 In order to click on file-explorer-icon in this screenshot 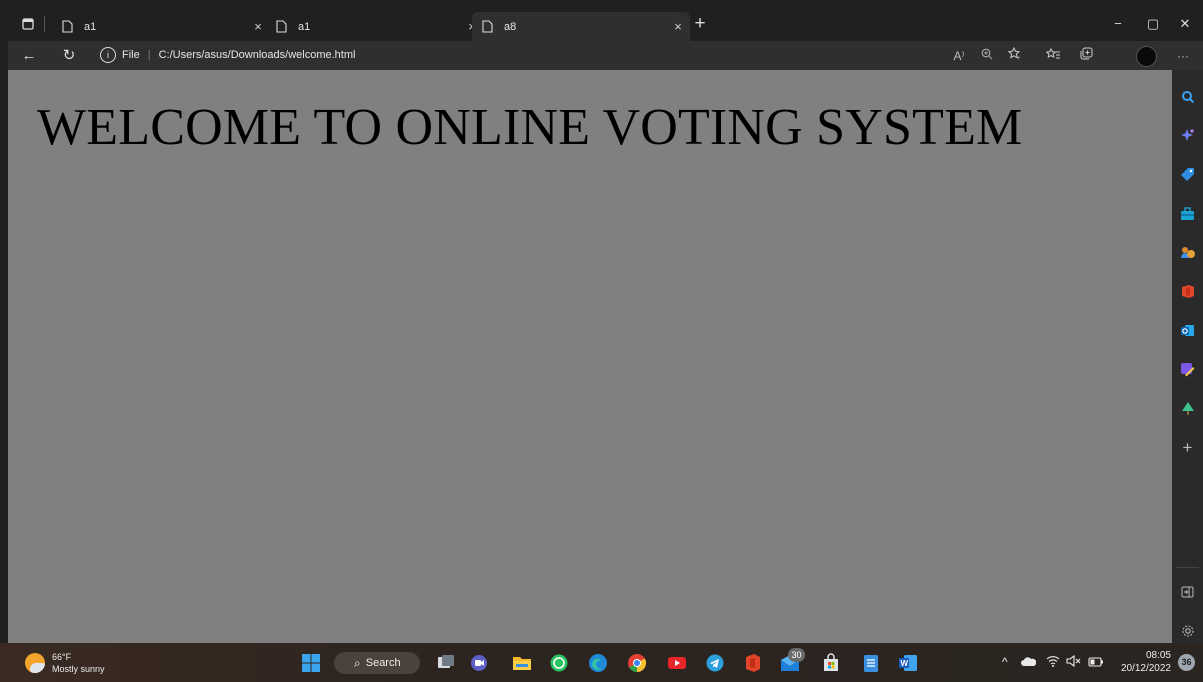, I will do `click(522, 663)`.